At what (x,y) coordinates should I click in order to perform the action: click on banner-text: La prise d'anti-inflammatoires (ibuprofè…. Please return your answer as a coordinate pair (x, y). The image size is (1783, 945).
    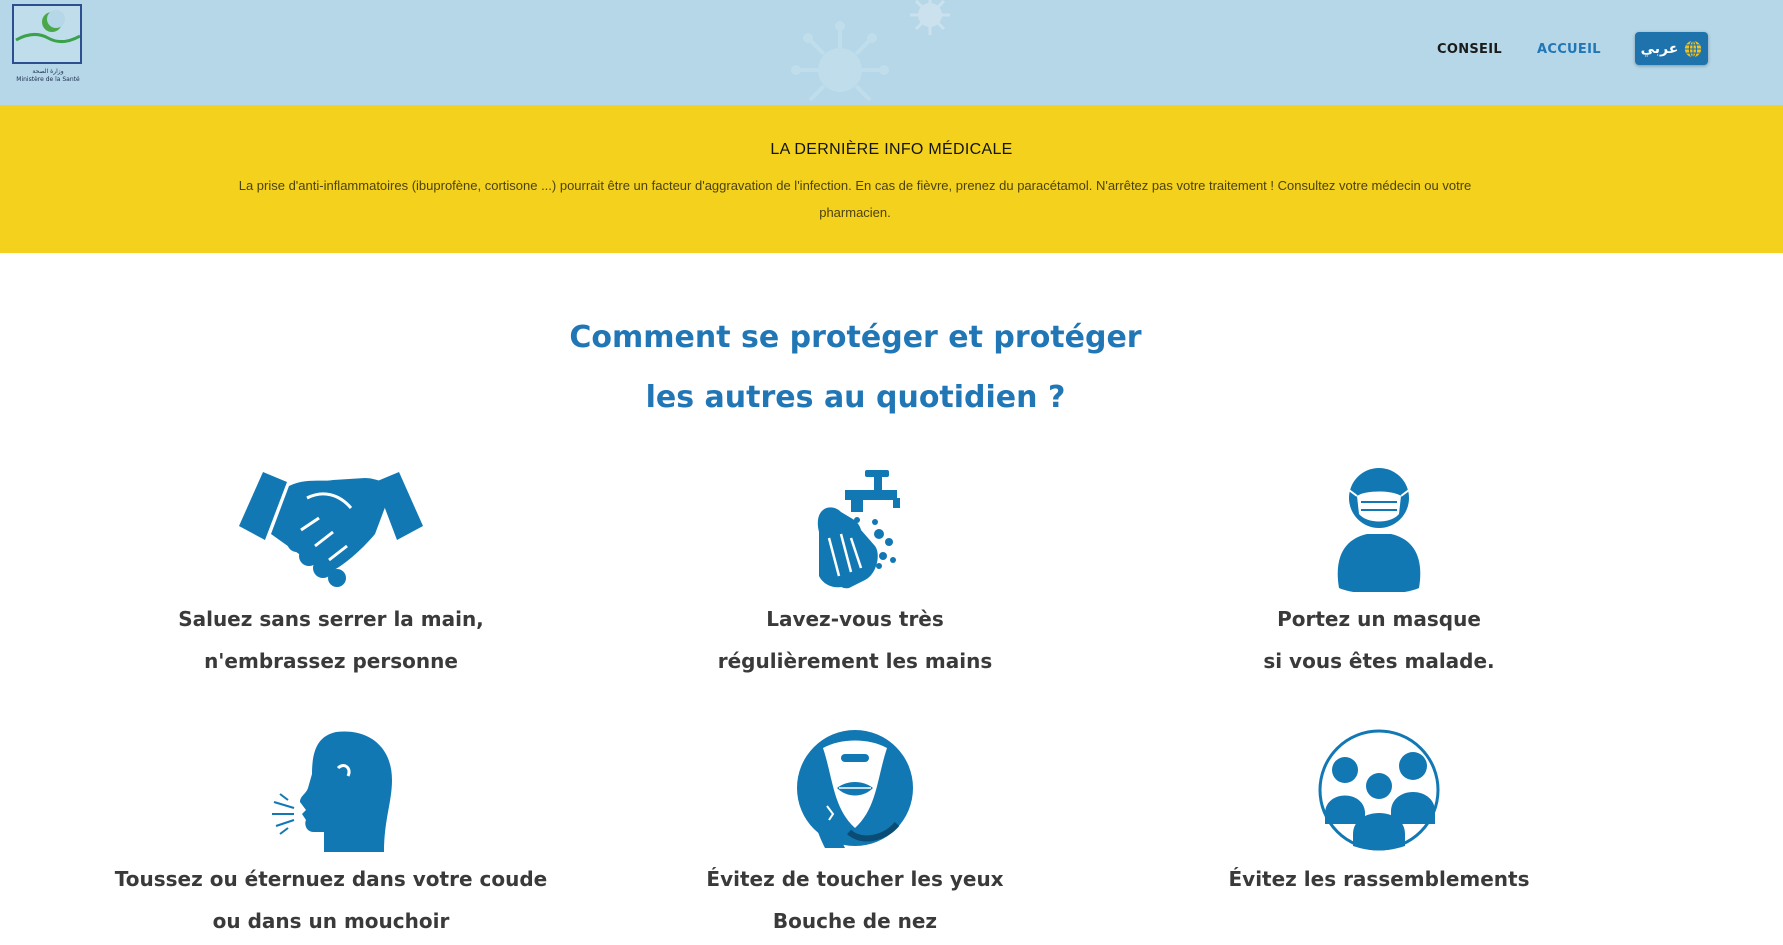
    Looking at the image, I should click on (855, 199).